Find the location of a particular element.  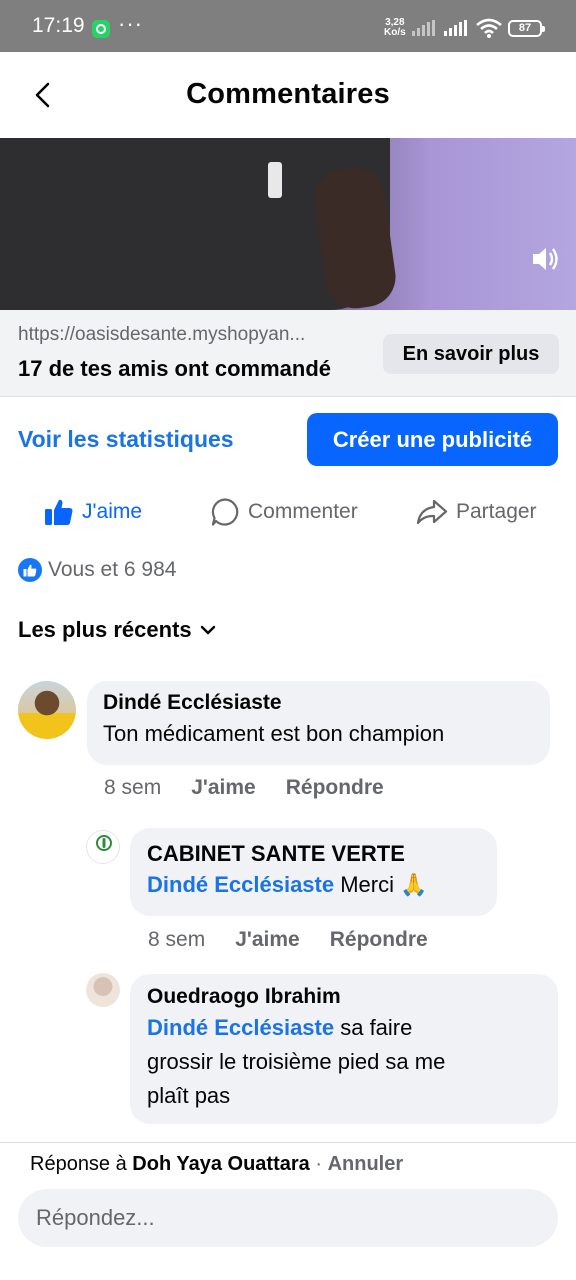

sort-label: Les plus récents is located at coordinates (105, 629).